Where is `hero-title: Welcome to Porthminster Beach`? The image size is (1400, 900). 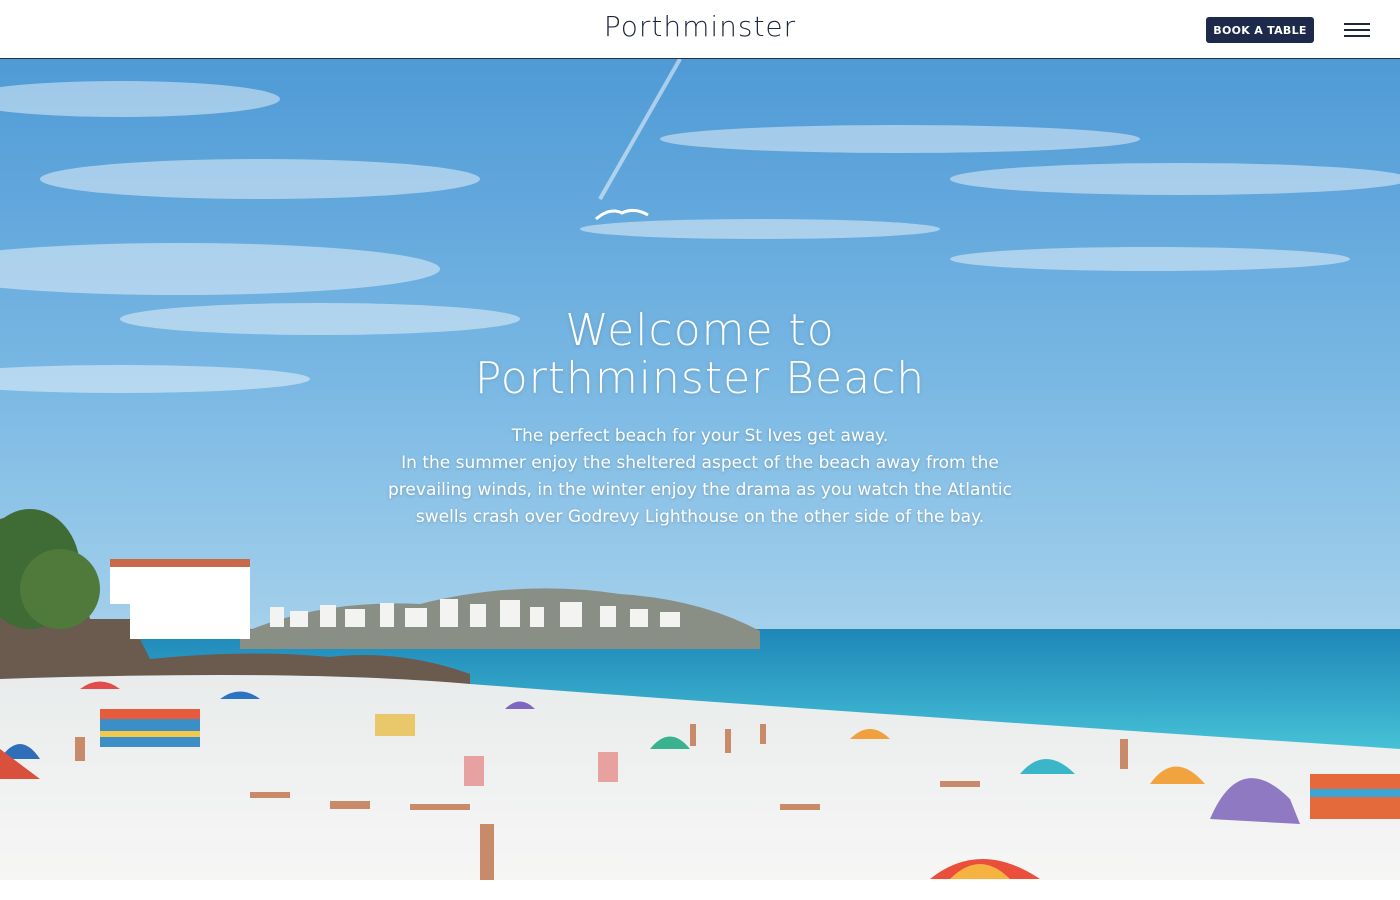 hero-title: Welcome to Porthminster Beach is located at coordinates (700, 355).